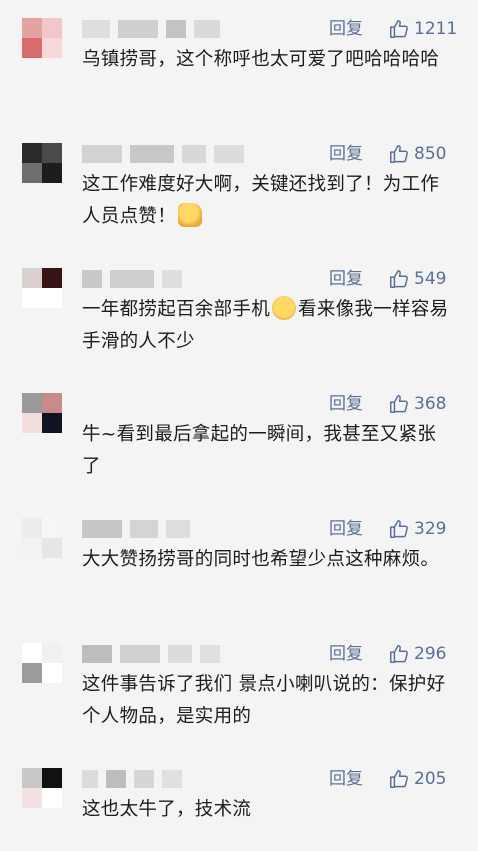  I want to click on like-count: 1211, so click(436, 29).